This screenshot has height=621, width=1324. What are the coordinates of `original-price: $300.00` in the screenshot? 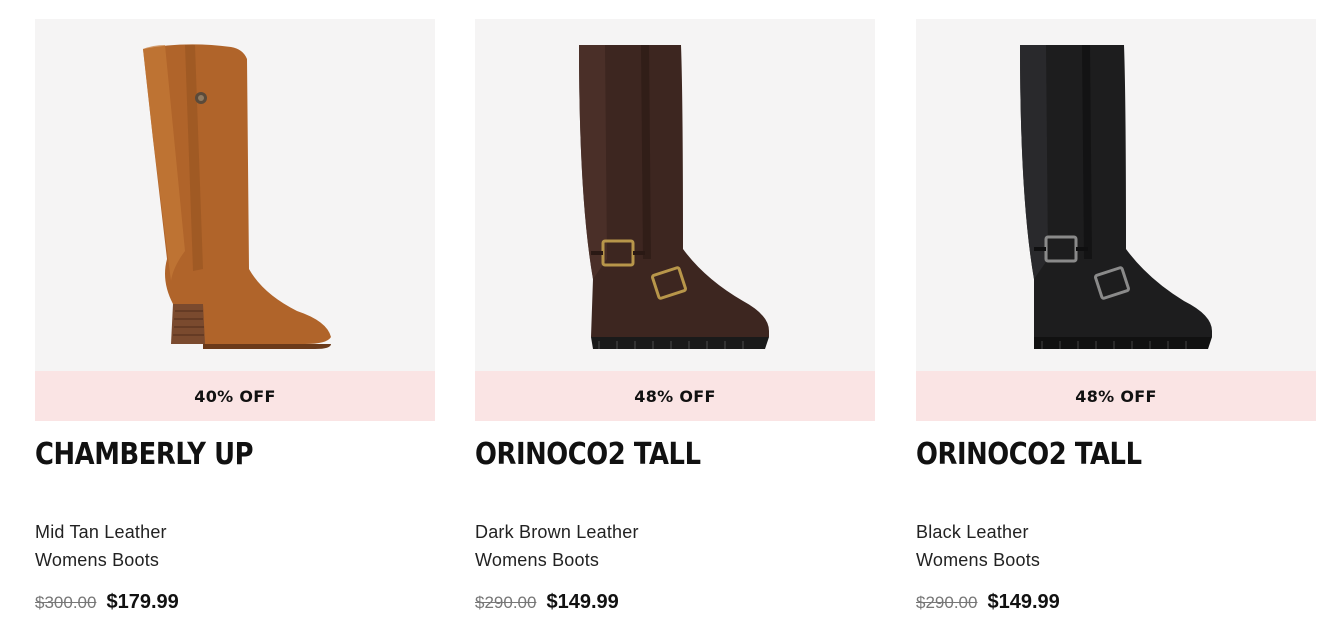 It's located at (66, 602).